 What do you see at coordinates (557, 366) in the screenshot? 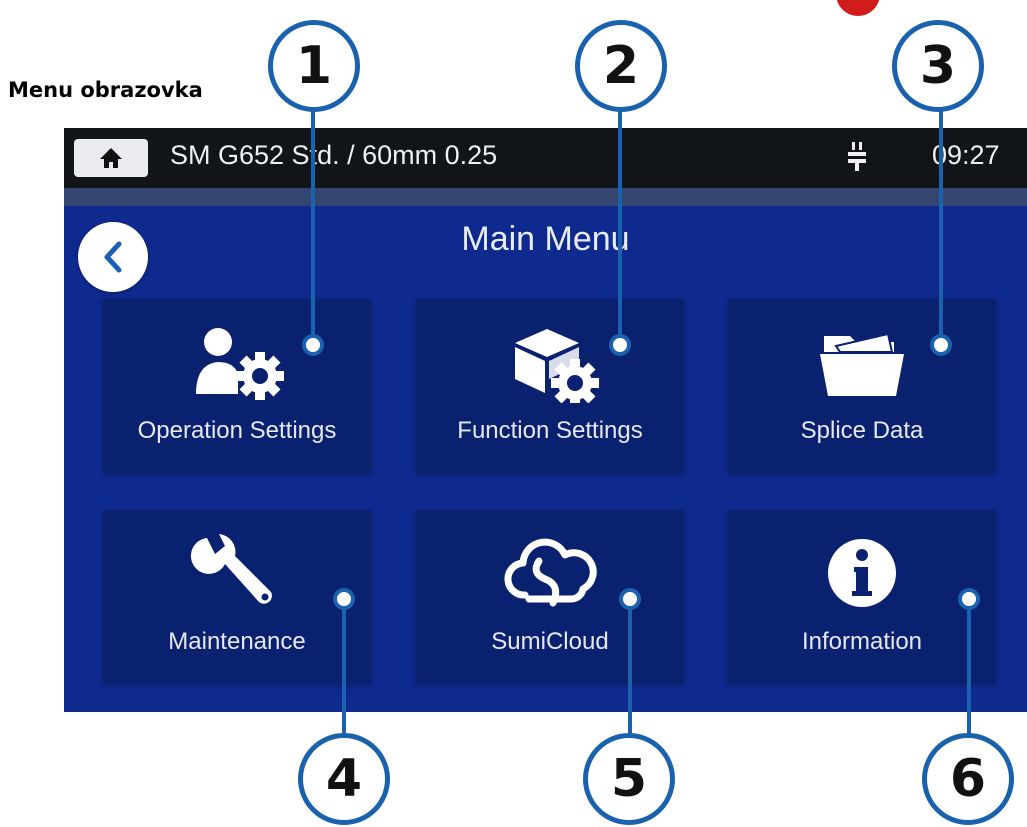
I see `box-gear-icon` at bounding box center [557, 366].